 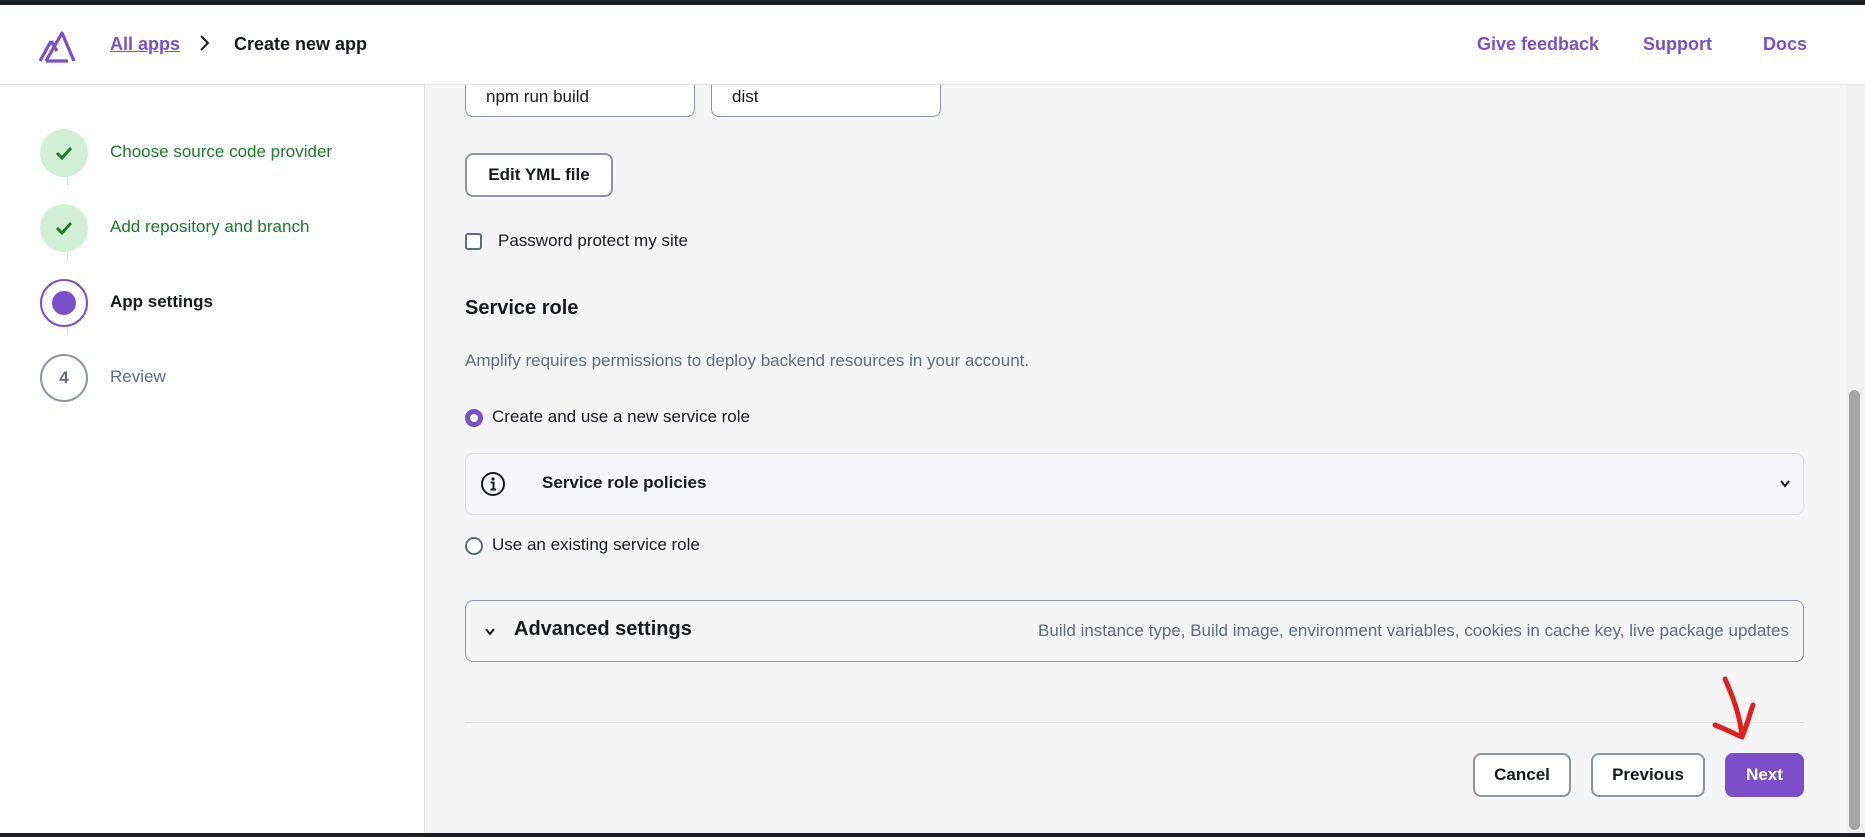 I want to click on breadcrumb-current: Create new app, so click(x=301, y=44).